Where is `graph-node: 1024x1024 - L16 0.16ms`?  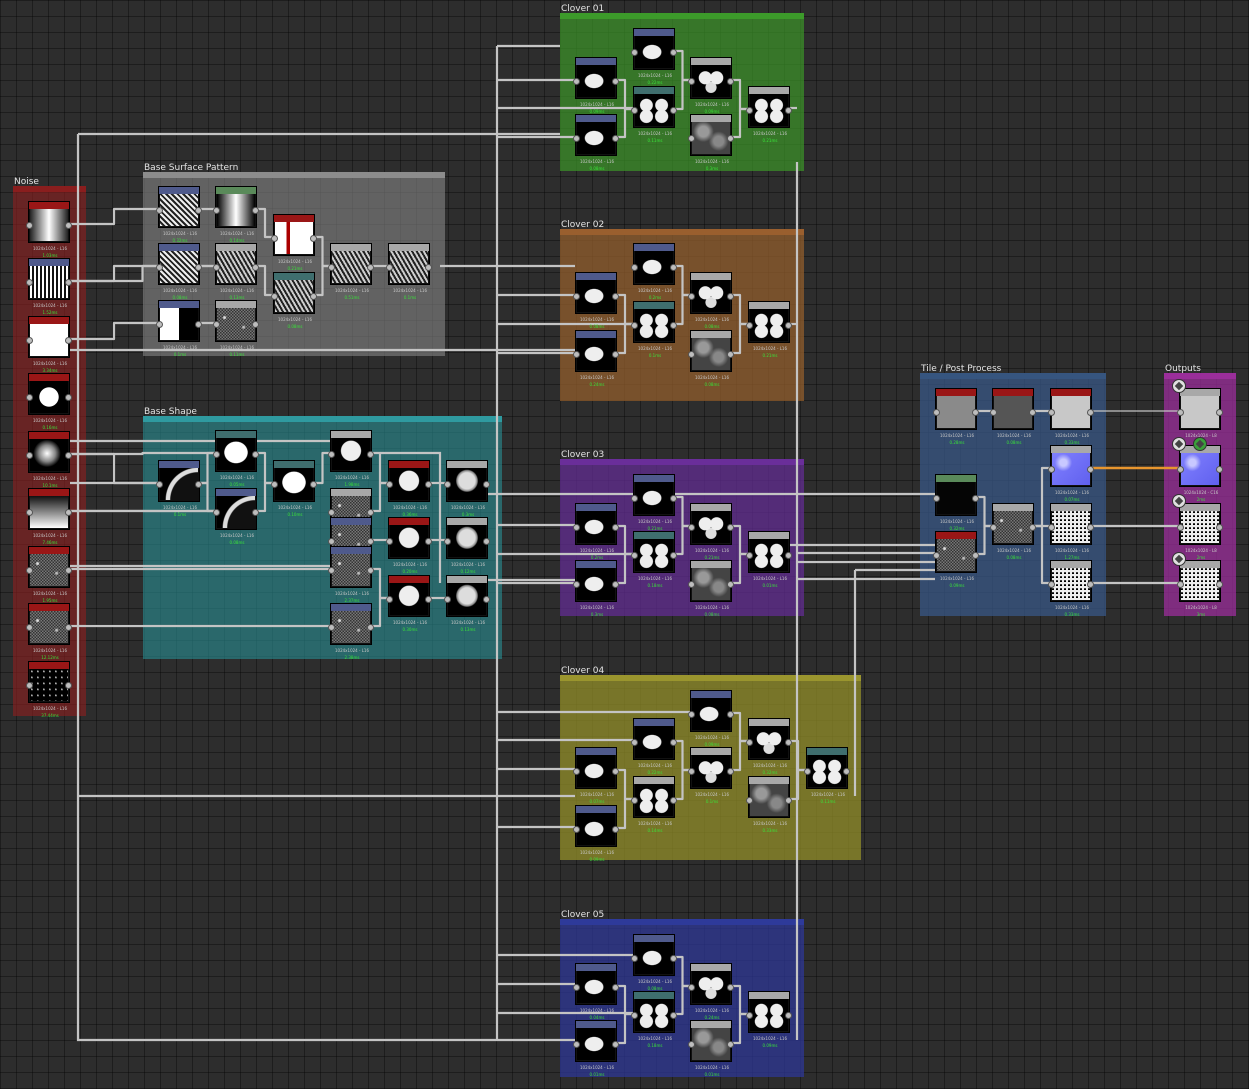
graph-node: 1024x1024 - L16 0.16ms is located at coordinates (49, 401).